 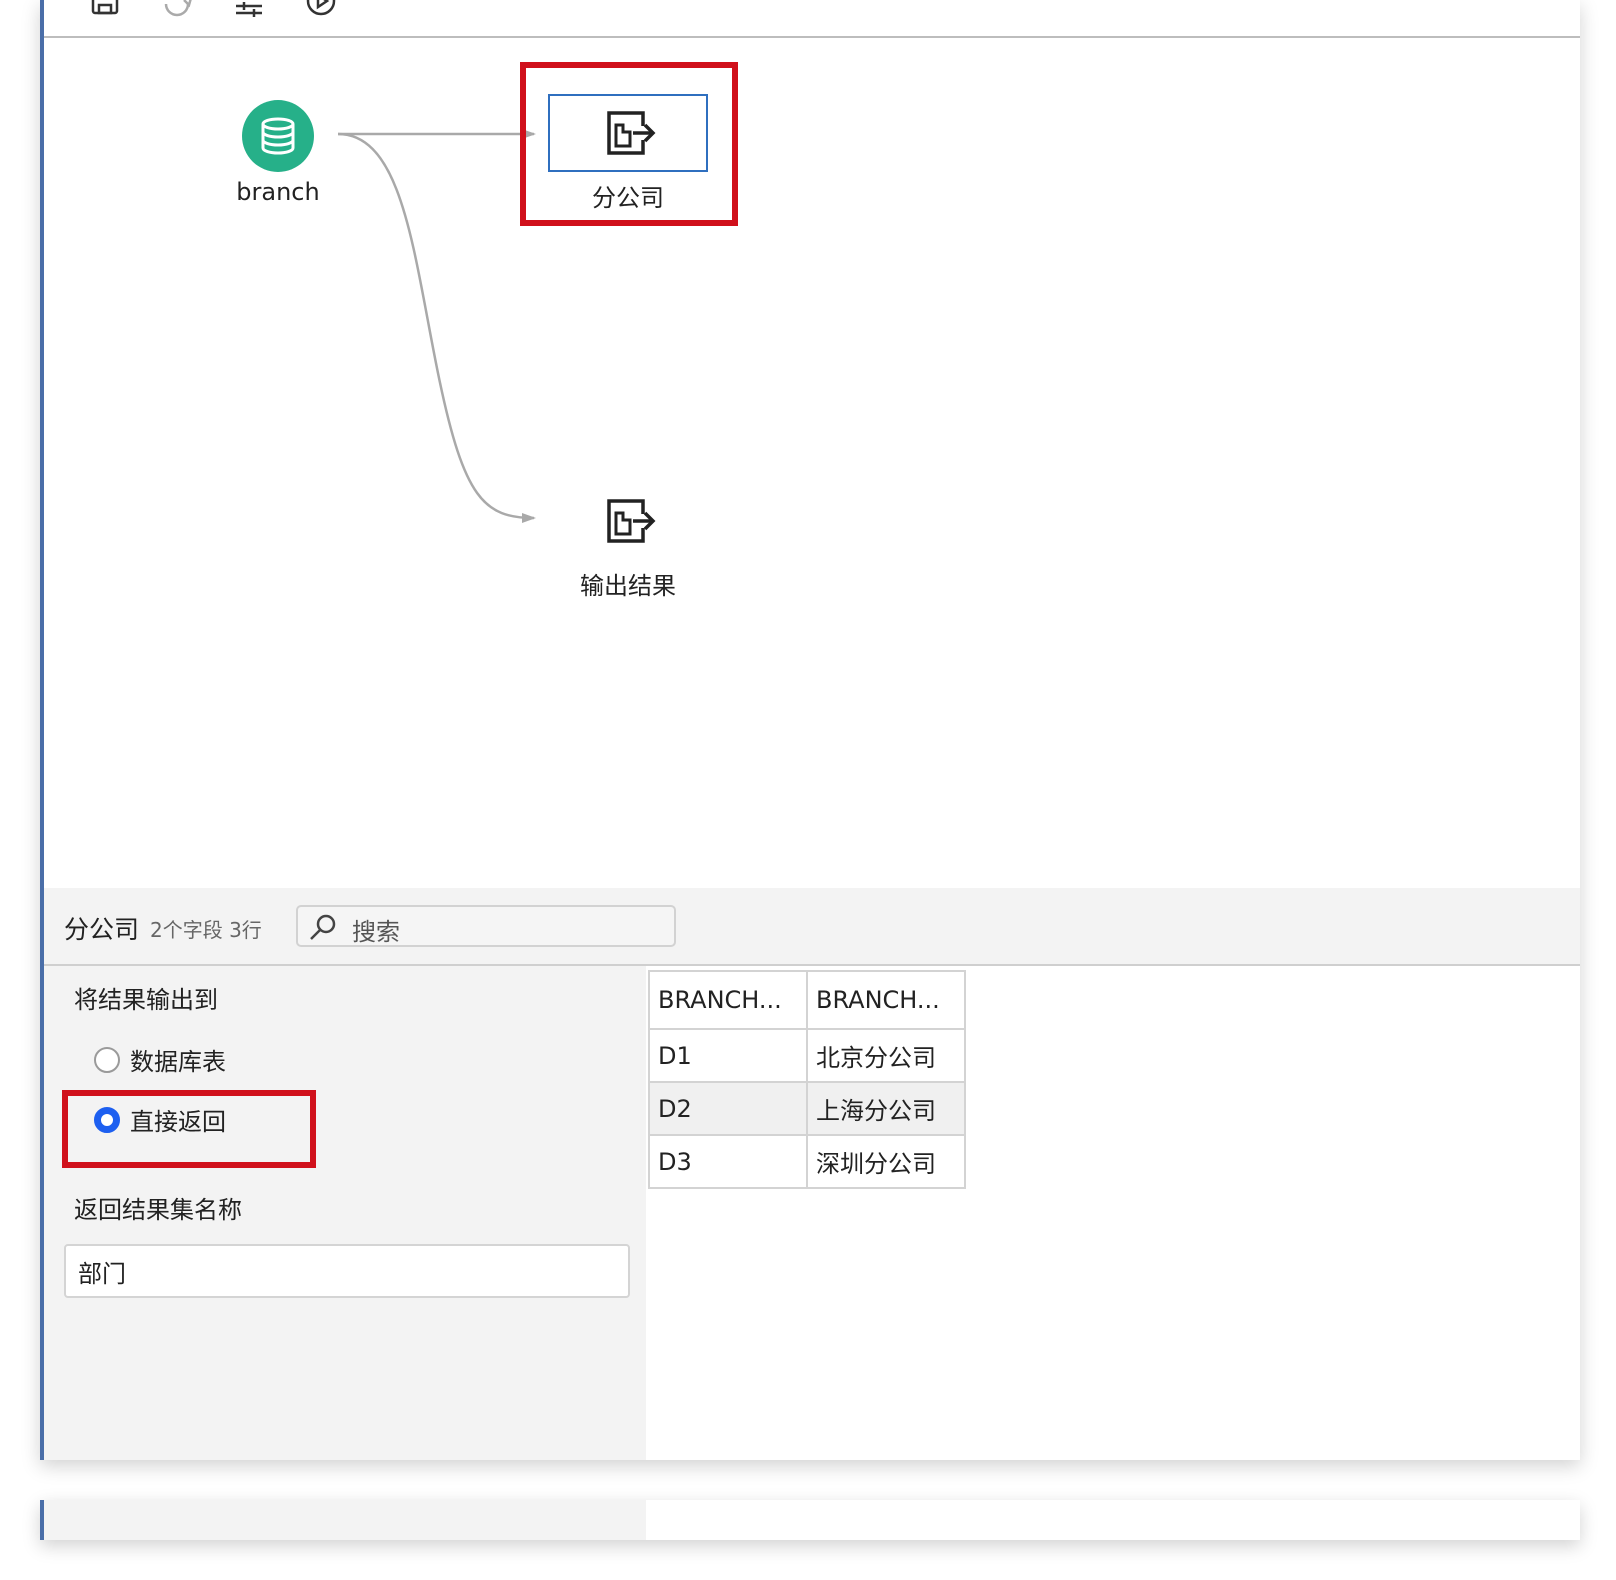 What do you see at coordinates (628, 198) in the screenshot?
I see `node-label: 分公司` at bounding box center [628, 198].